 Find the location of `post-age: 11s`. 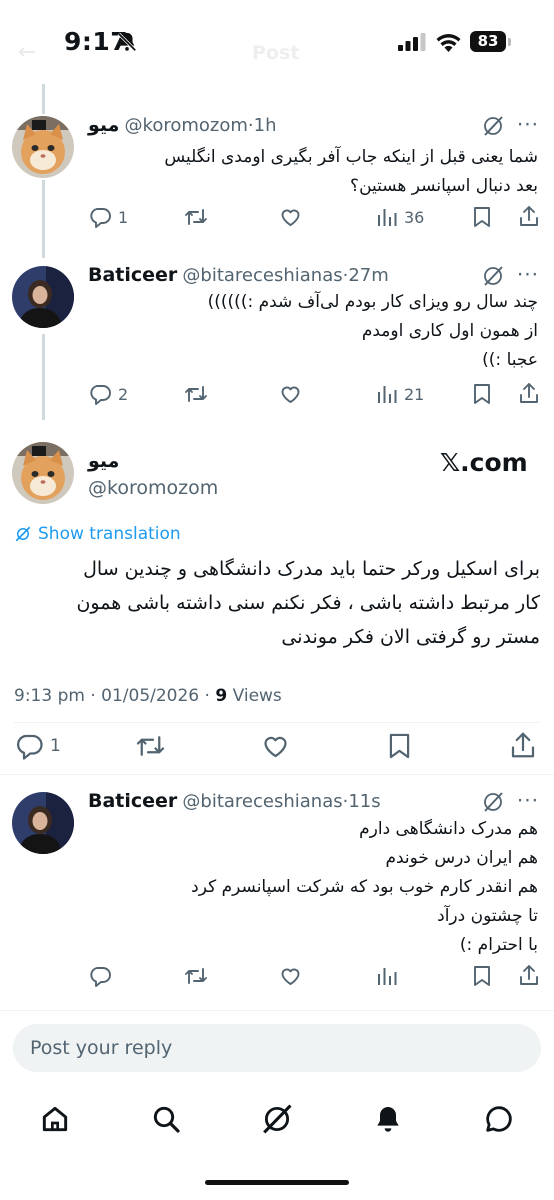

post-age: 11s is located at coordinates (364, 801).